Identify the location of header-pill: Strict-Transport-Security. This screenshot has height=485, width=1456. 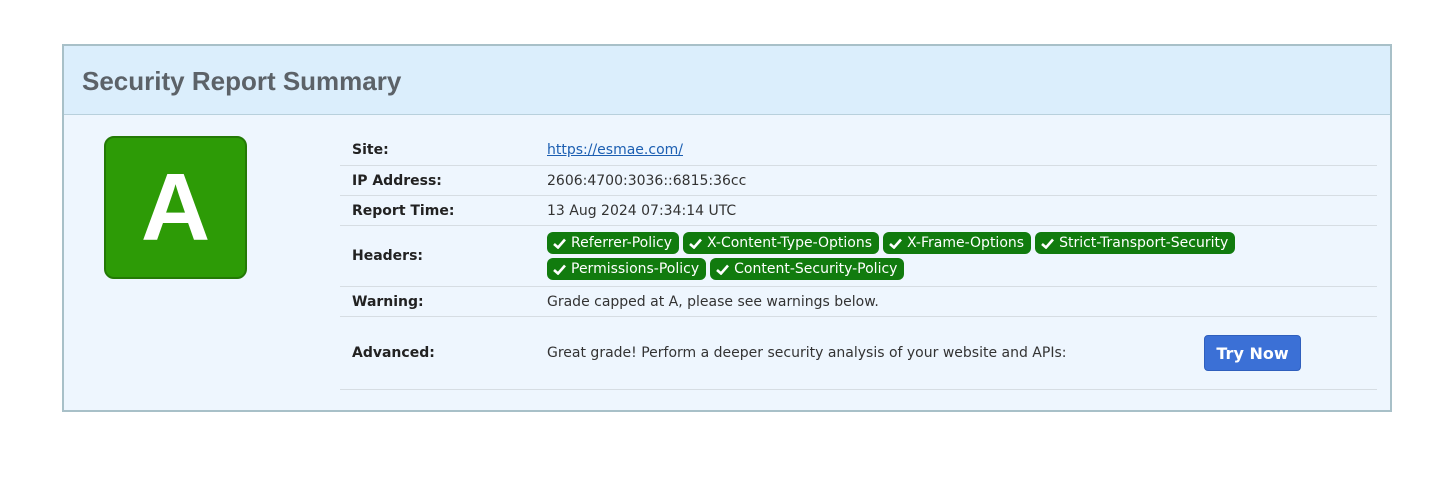
(1135, 243).